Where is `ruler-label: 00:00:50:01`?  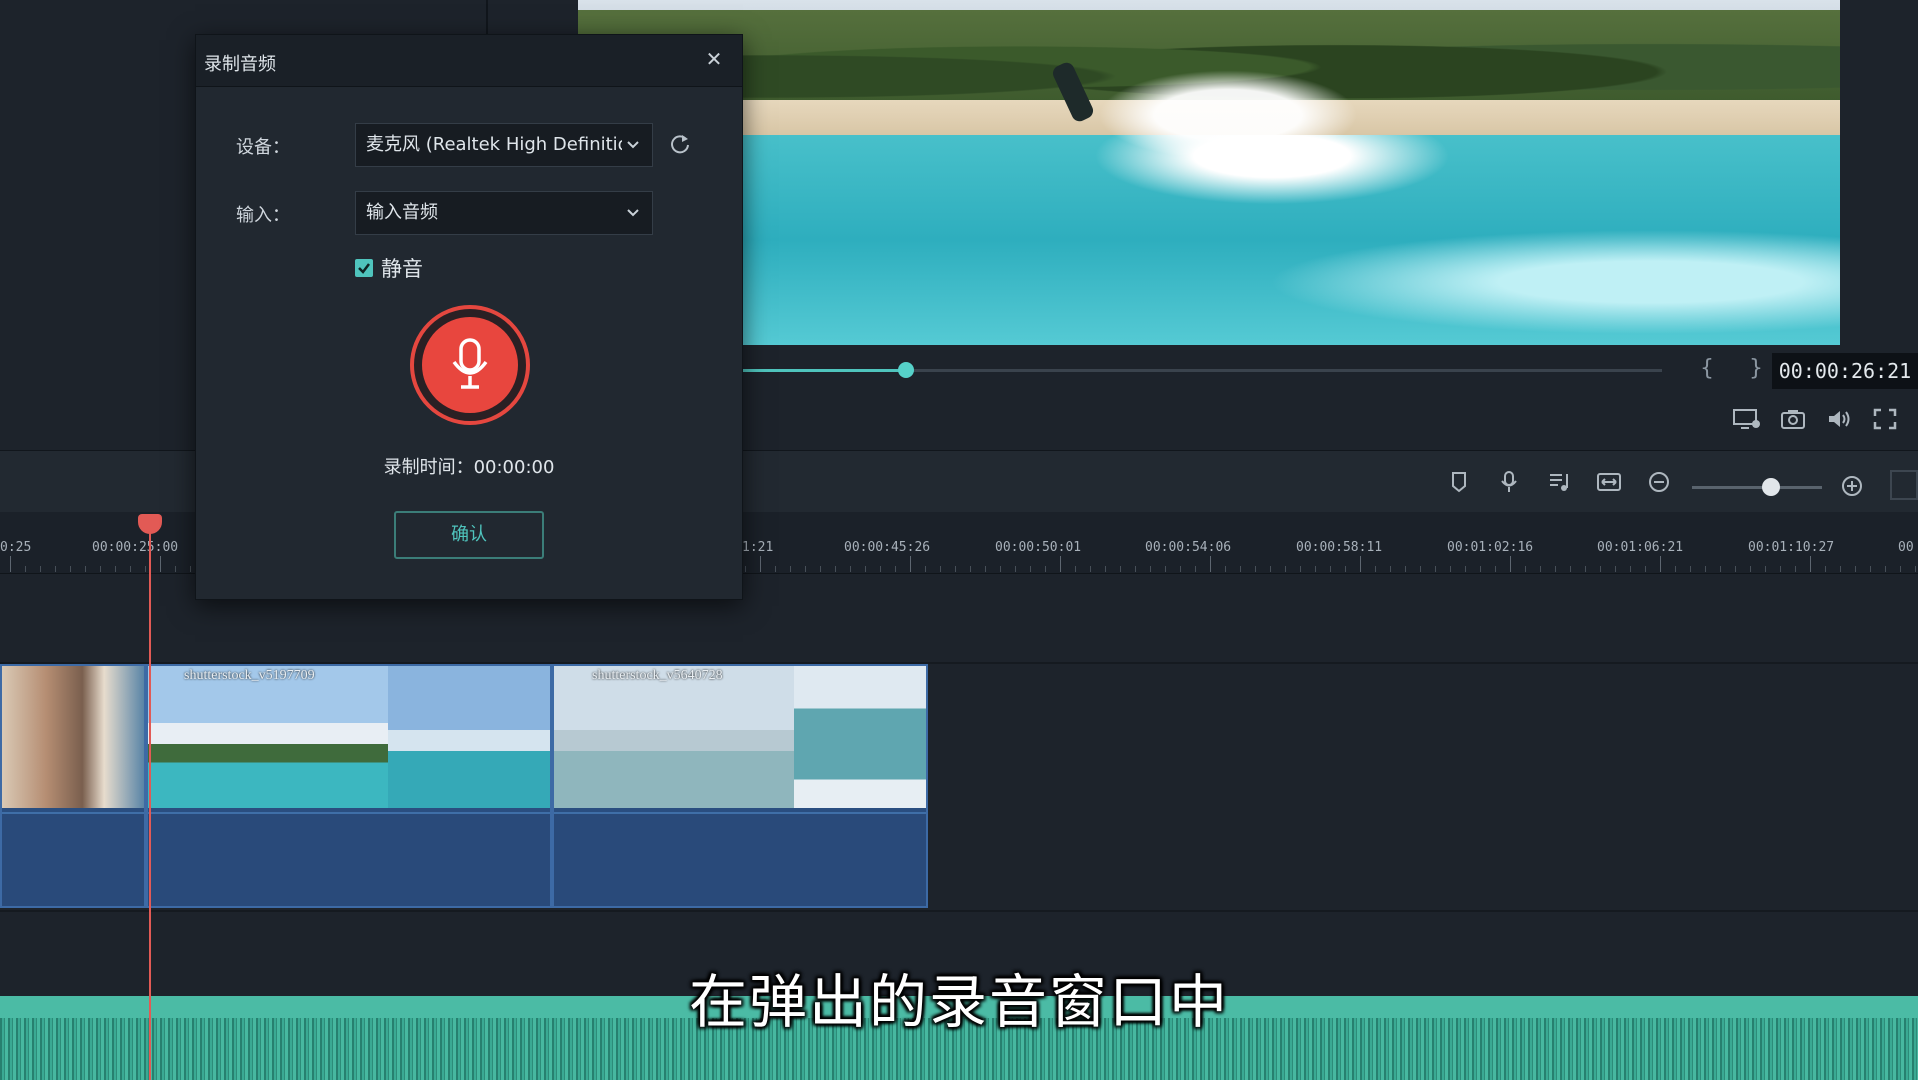
ruler-label: 00:00:50:01 is located at coordinates (1038, 547).